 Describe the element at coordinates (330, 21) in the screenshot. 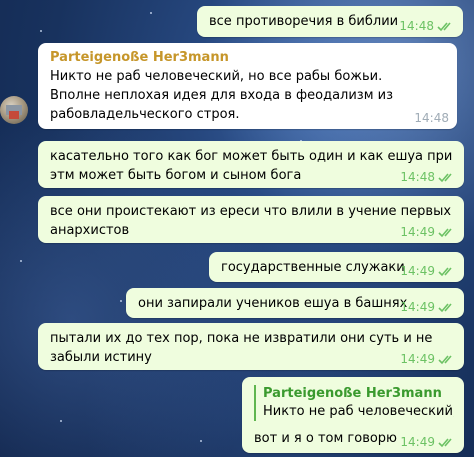

I see `message-outgoing: все противоречия в библии 14:48` at that location.